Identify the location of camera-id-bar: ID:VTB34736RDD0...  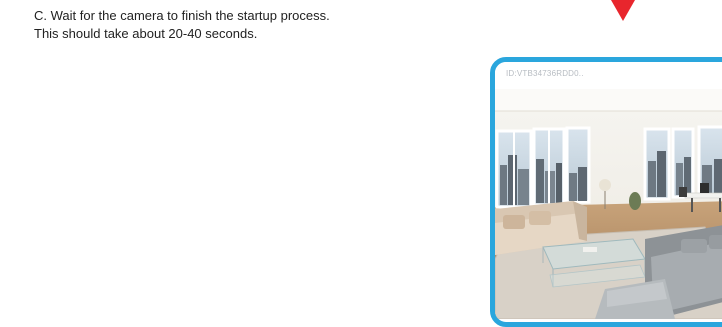
(608, 76).